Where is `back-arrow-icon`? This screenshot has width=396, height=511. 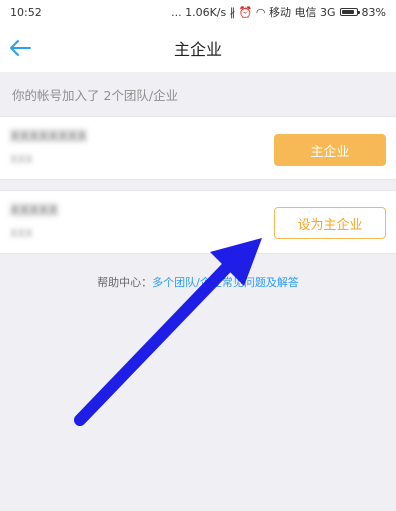 back-arrow-icon is located at coordinates (20, 48).